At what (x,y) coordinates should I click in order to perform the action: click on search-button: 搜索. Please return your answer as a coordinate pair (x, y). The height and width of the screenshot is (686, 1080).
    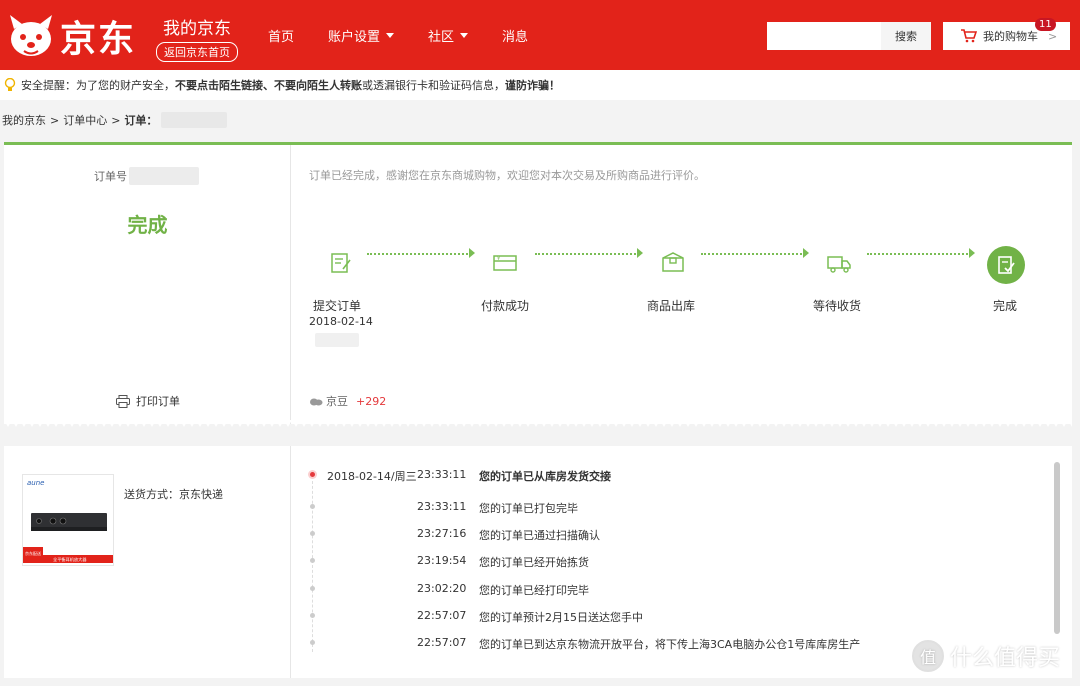
    Looking at the image, I should click on (906, 36).